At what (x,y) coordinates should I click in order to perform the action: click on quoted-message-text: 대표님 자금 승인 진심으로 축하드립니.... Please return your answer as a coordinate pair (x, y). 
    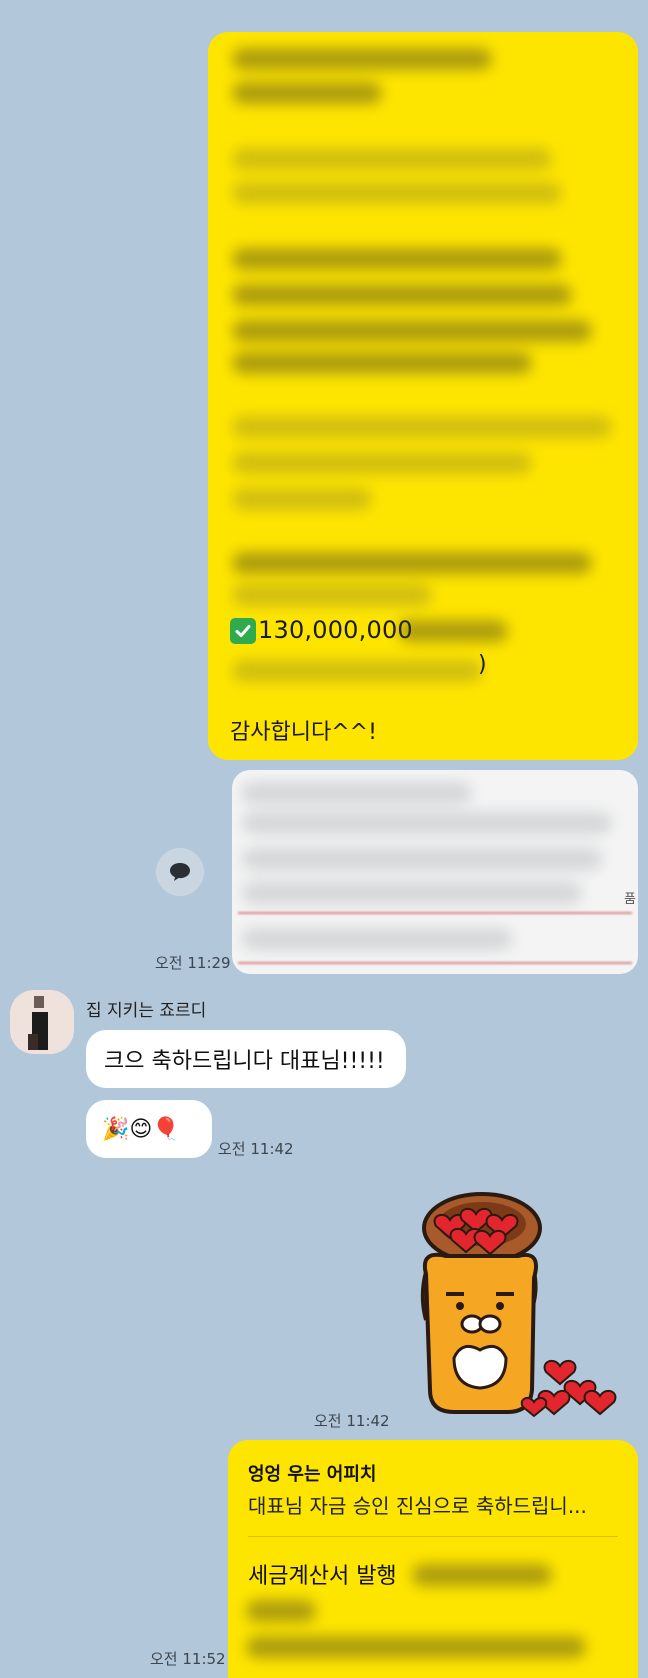
    Looking at the image, I should click on (417, 1506).